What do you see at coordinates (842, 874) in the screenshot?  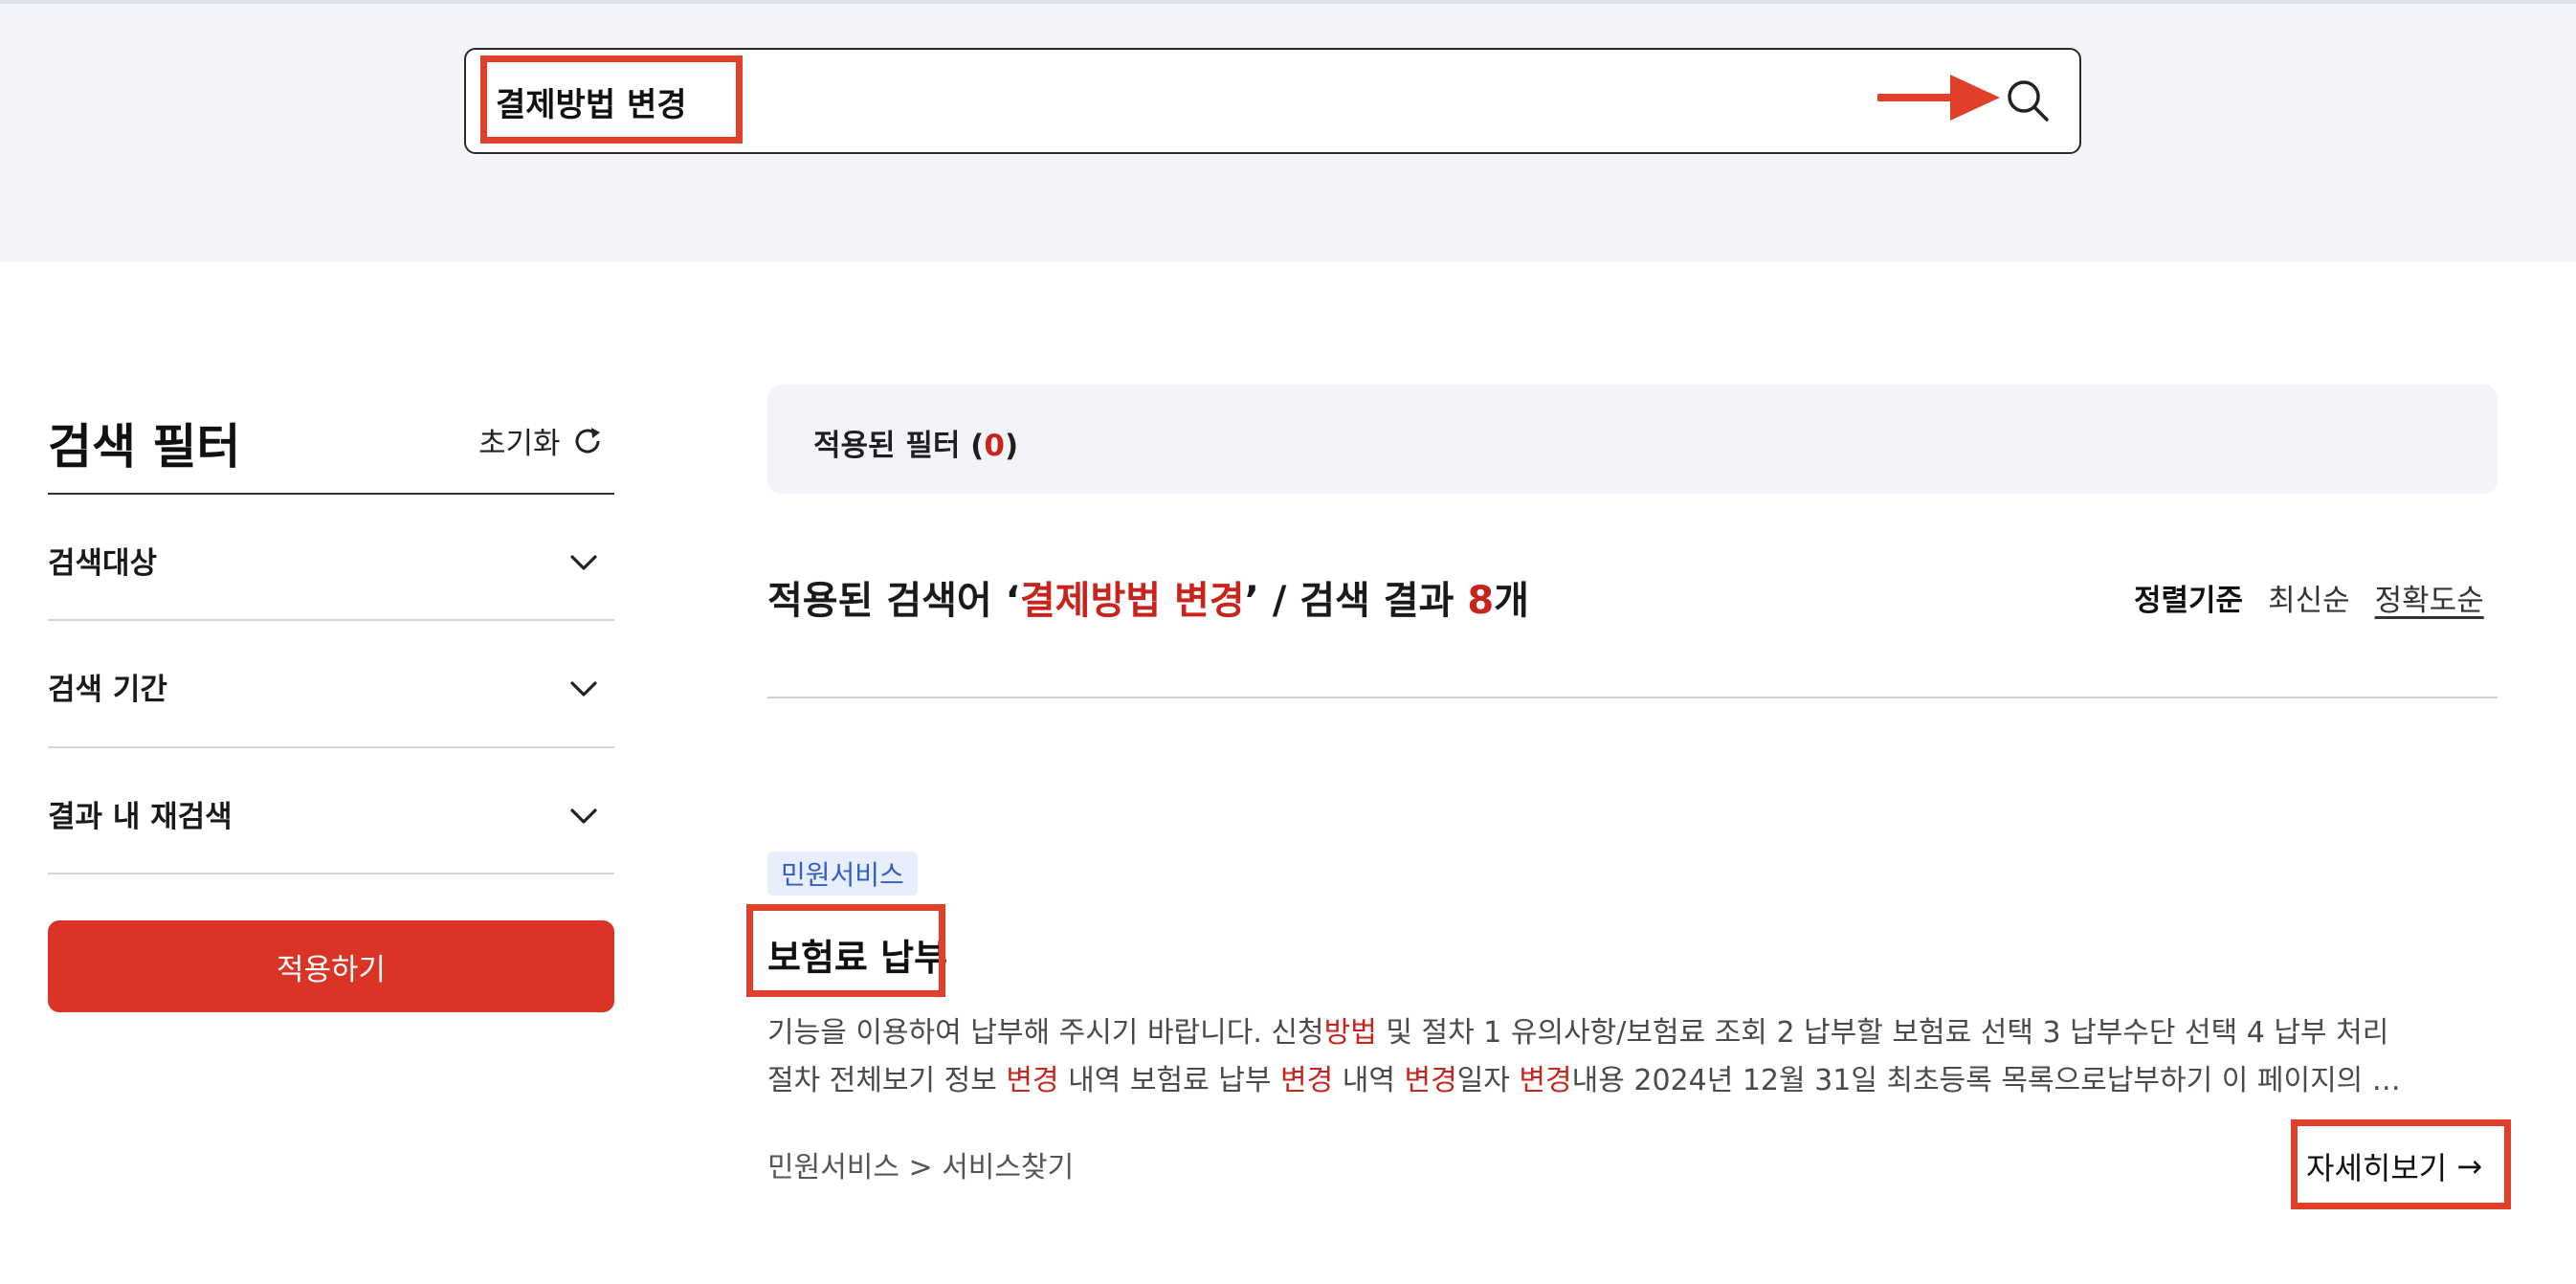 I see `category-badge: 민원서비스` at bounding box center [842, 874].